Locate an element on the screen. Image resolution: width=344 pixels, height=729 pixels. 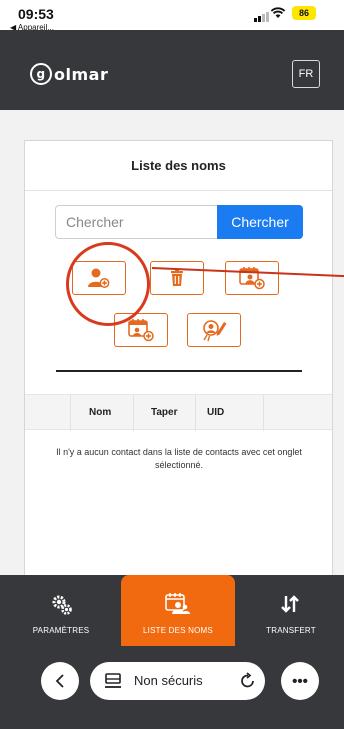
contacts-list-icon is located at coordinates (177, 603).